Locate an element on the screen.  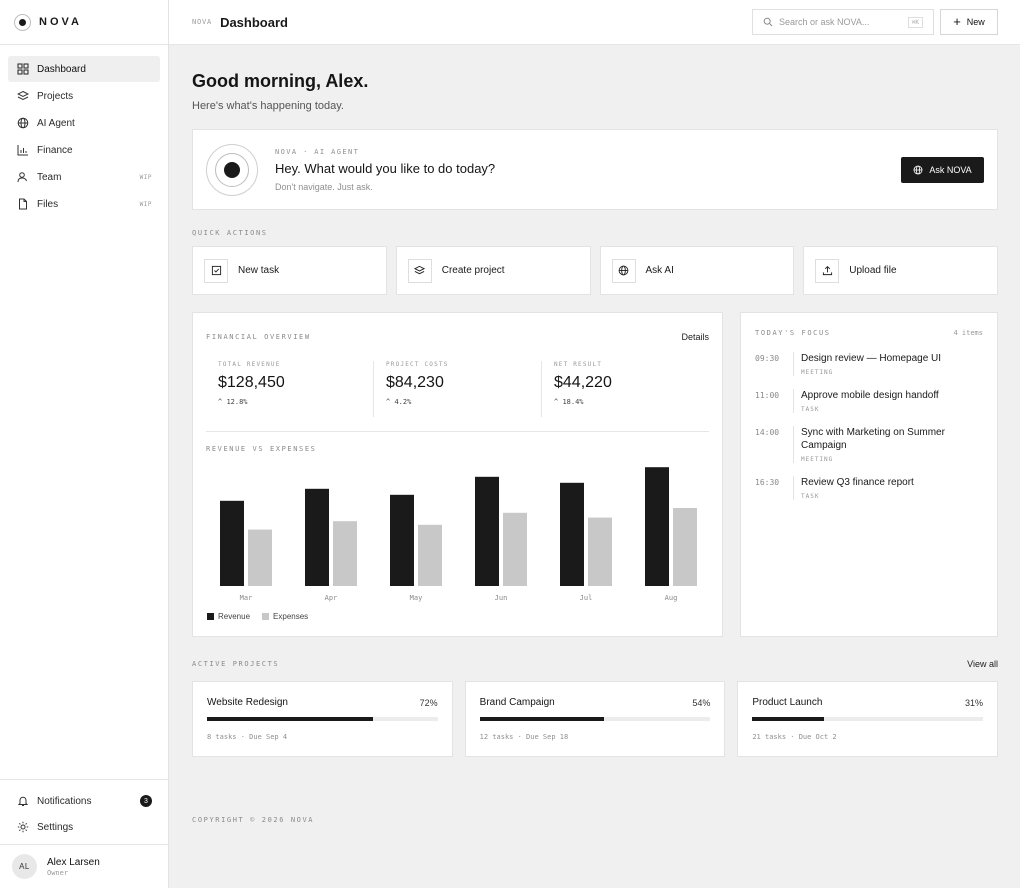
sidebar-item-label: AI Agent is located at coordinates (56, 123).